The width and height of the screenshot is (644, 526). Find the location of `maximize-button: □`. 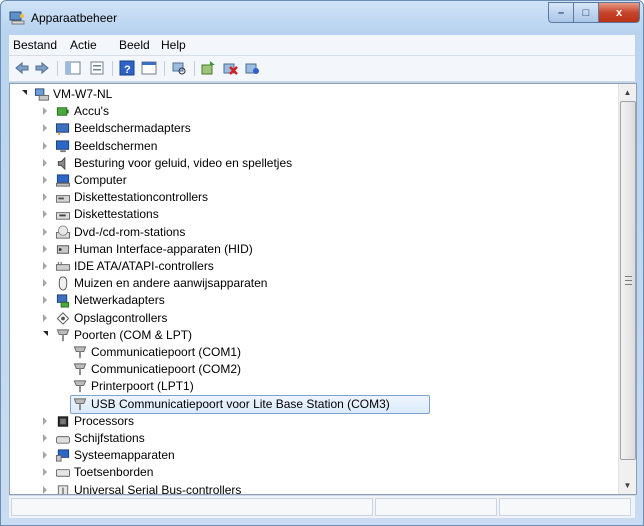

maximize-button: □ is located at coordinates (586, 12).